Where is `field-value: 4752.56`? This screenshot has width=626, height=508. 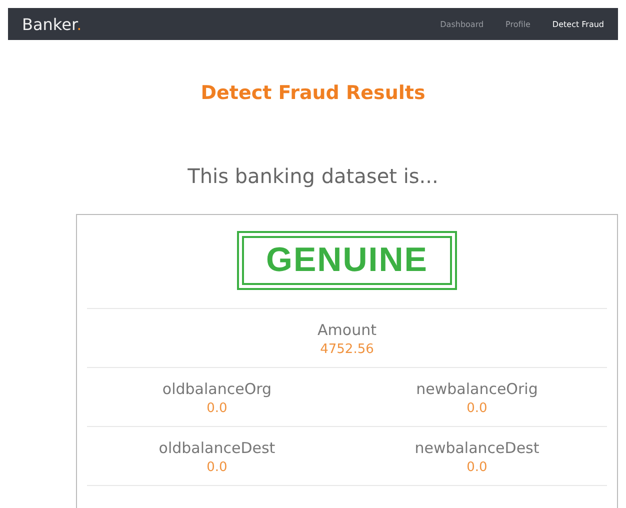
field-value: 4752.56 is located at coordinates (347, 350).